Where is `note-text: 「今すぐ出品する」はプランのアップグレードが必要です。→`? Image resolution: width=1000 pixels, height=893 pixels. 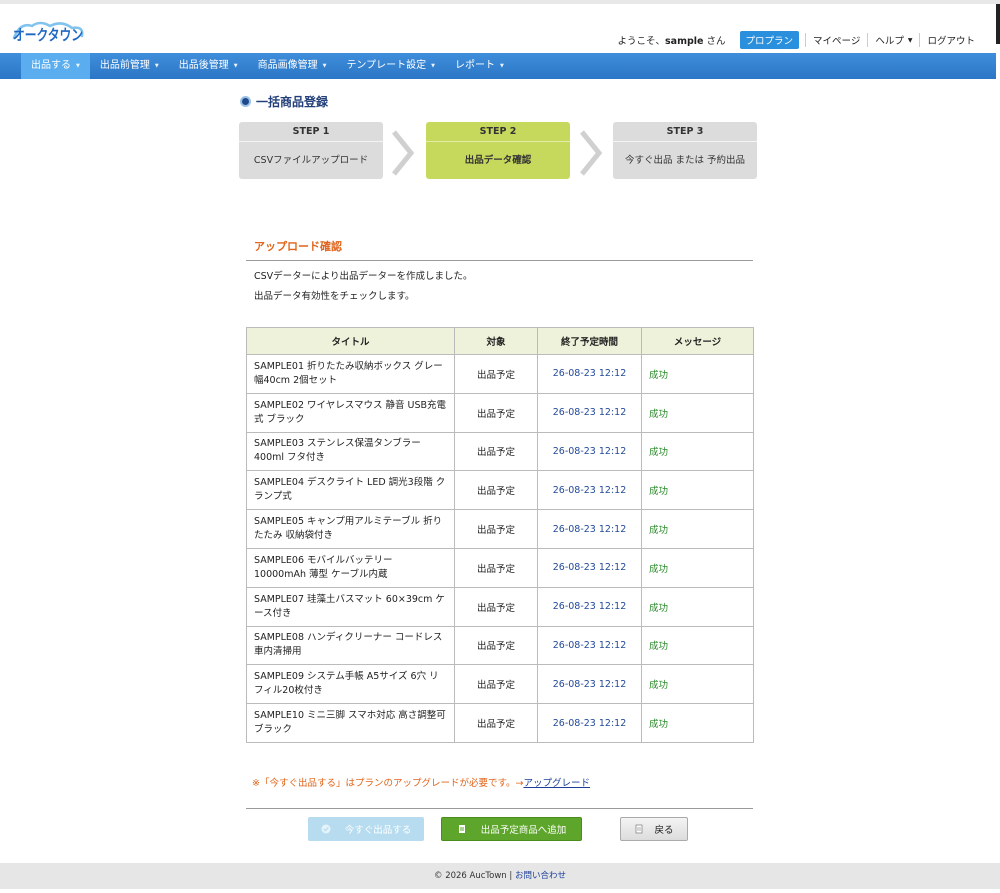
note-text: 「今すぐ出品する」はプランのアップグレードが必要です。→ is located at coordinates (391, 783).